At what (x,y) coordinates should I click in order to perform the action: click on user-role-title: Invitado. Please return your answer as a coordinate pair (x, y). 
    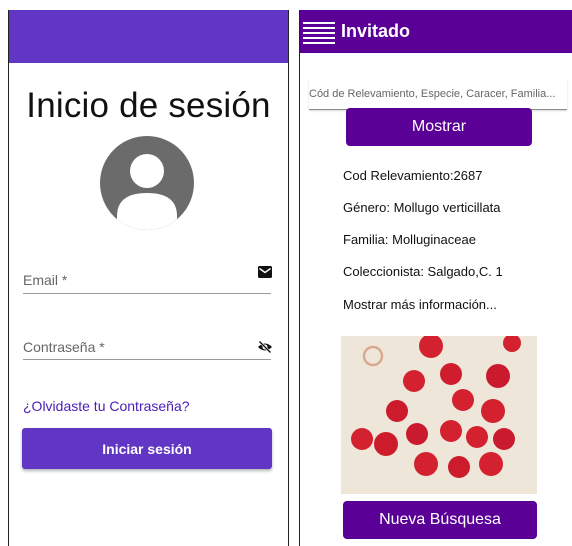
    Looking at the image, I should click on (376, 31).